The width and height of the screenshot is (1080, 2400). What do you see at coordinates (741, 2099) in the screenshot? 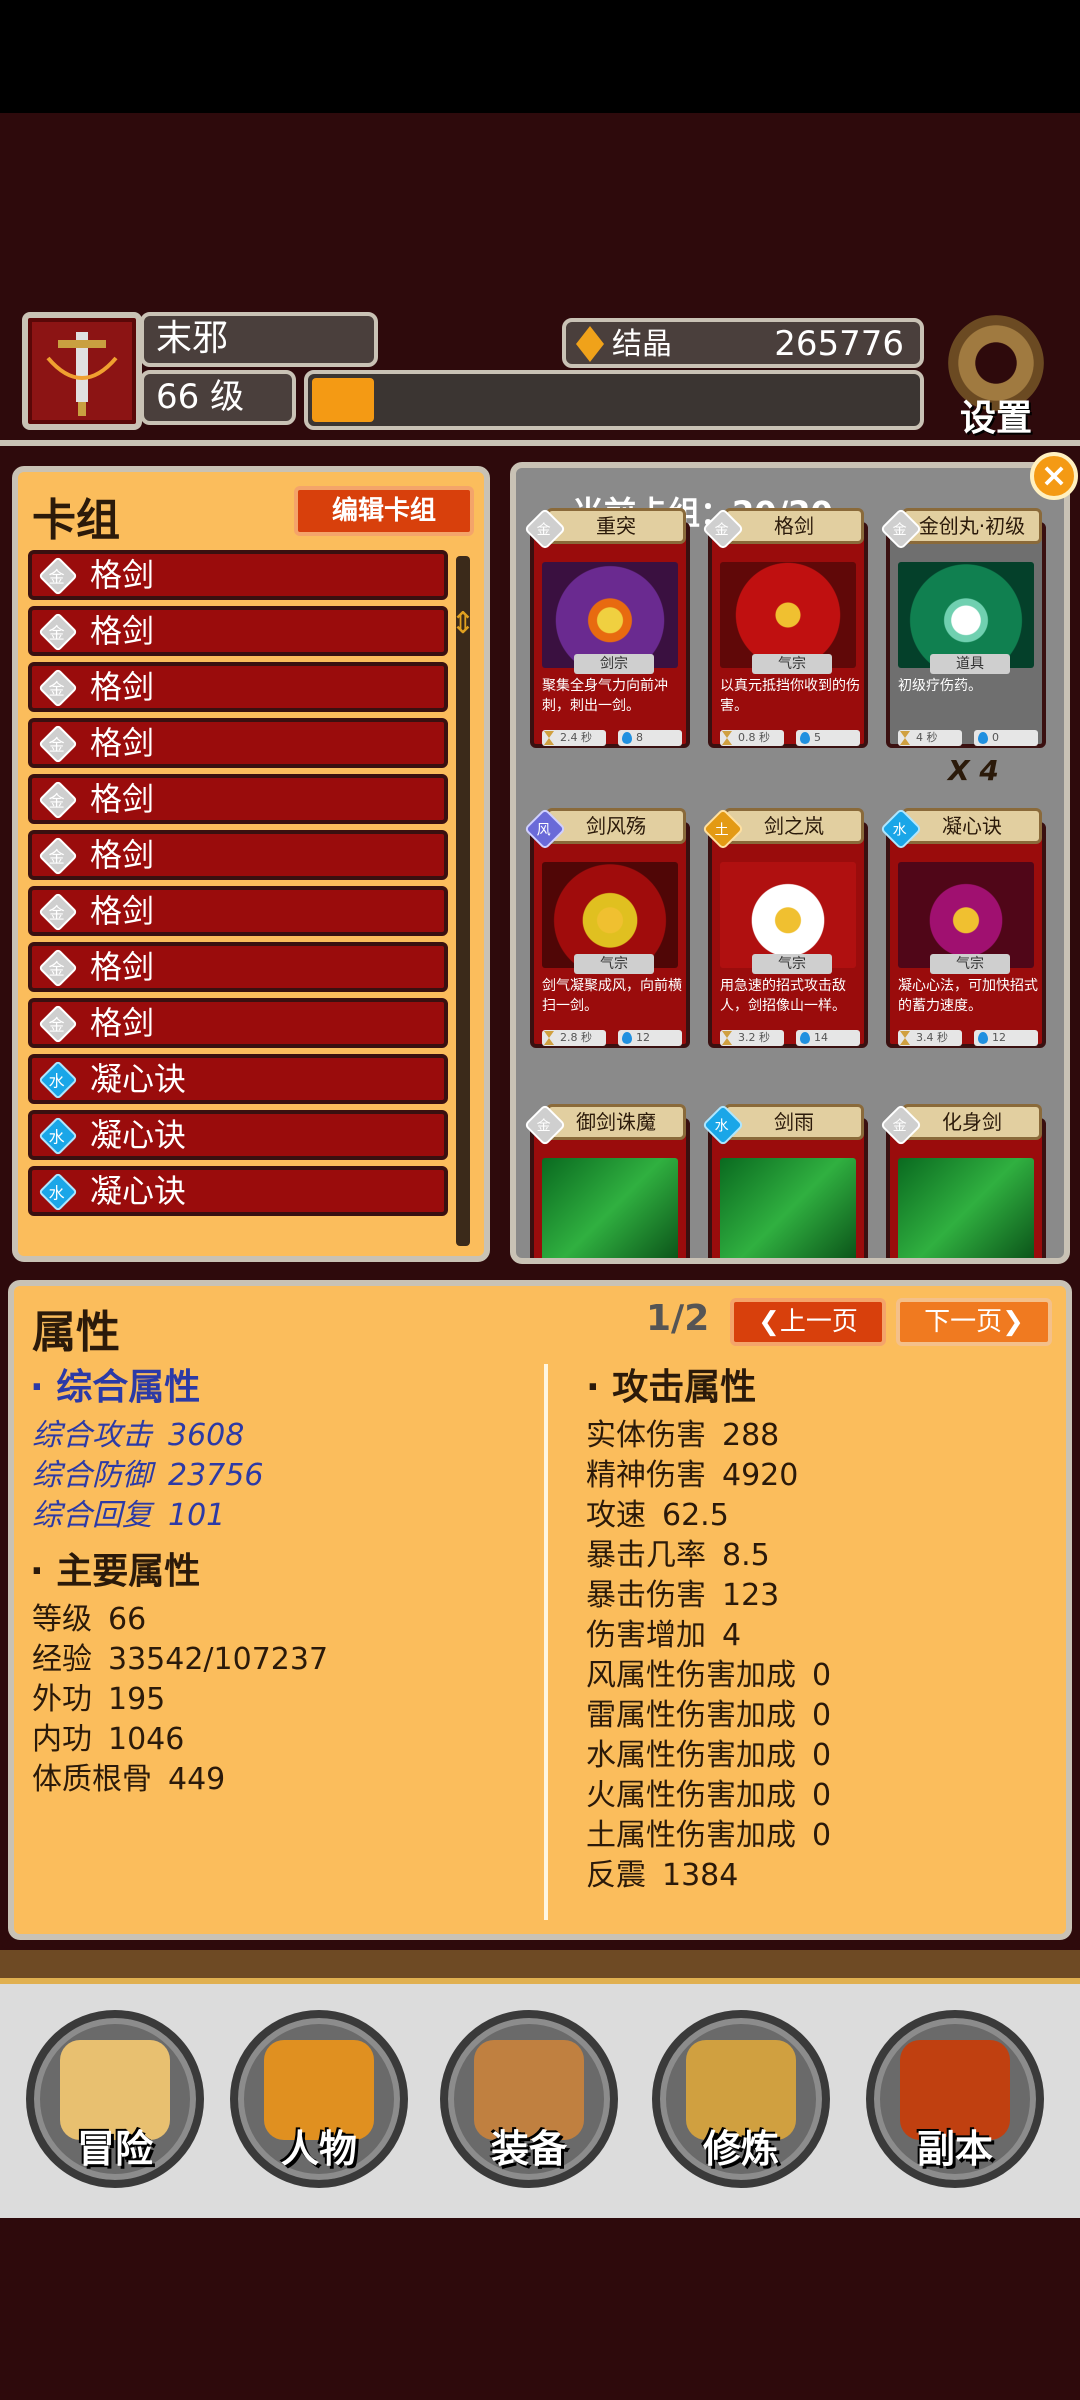
I see `nav-button-yin-yang: 修炼` at bounding box center [741, 2099].